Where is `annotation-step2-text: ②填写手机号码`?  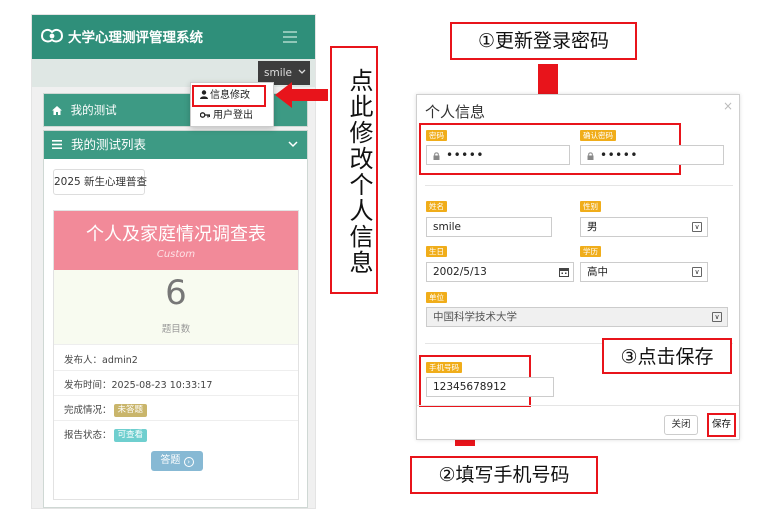
annotation-step2-text: ②填写手机号码 is located at coordinates (504, 475).